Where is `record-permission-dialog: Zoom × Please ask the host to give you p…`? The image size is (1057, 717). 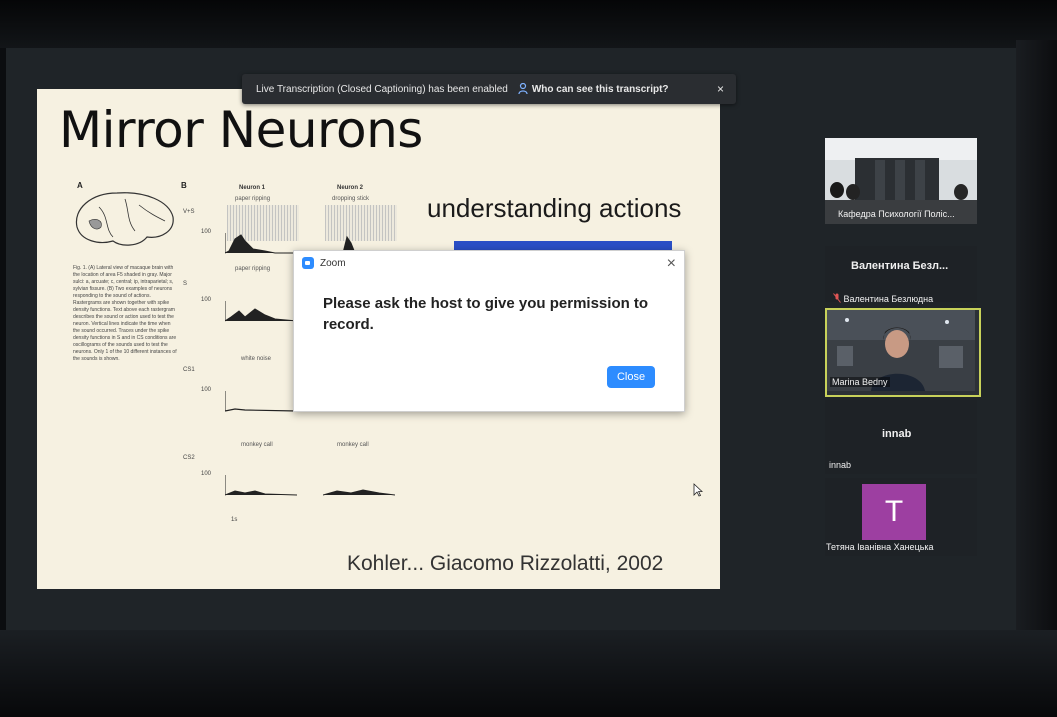
record-permission-dialog: Zoom × Please ask the host to give you p… is located at coordinates (489, 331).